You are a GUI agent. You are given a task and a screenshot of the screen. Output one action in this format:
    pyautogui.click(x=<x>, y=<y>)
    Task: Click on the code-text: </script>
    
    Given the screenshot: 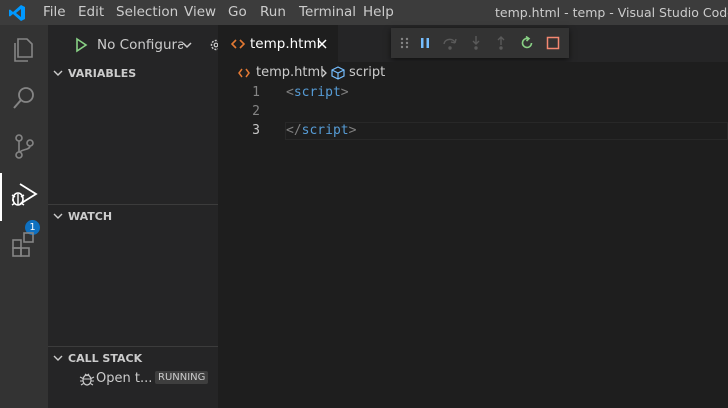 What is the action you would take?
    pyautogui.click(x=321, y=130)
    